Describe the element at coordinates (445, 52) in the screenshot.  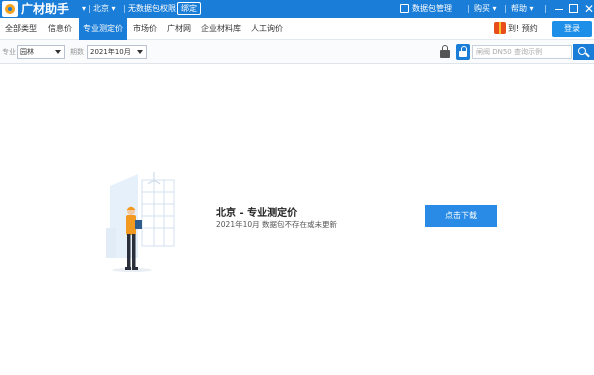
I see `lock-icon` at that location.